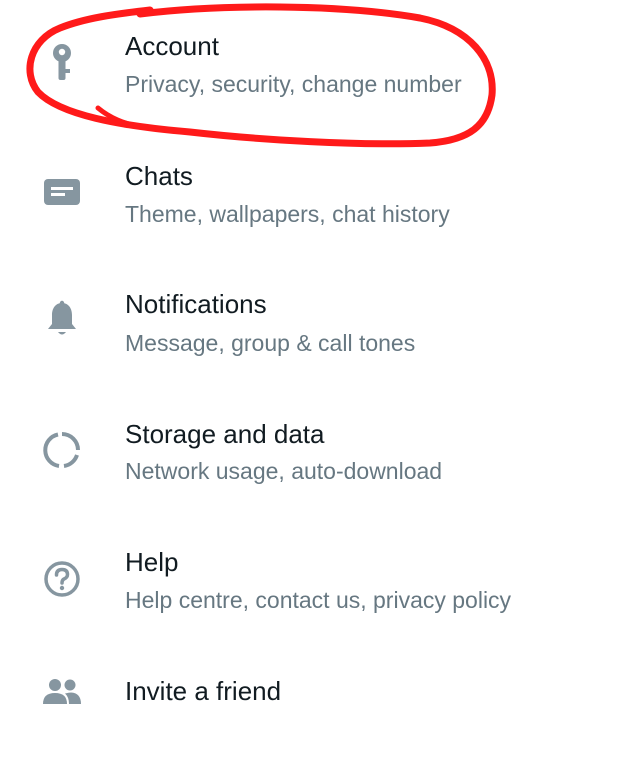 The width and height of the screenshot is (624, 762). Describe the element at coordinates (152, 562) in the screenshot. I see `settings-item-title: Help` at that location.